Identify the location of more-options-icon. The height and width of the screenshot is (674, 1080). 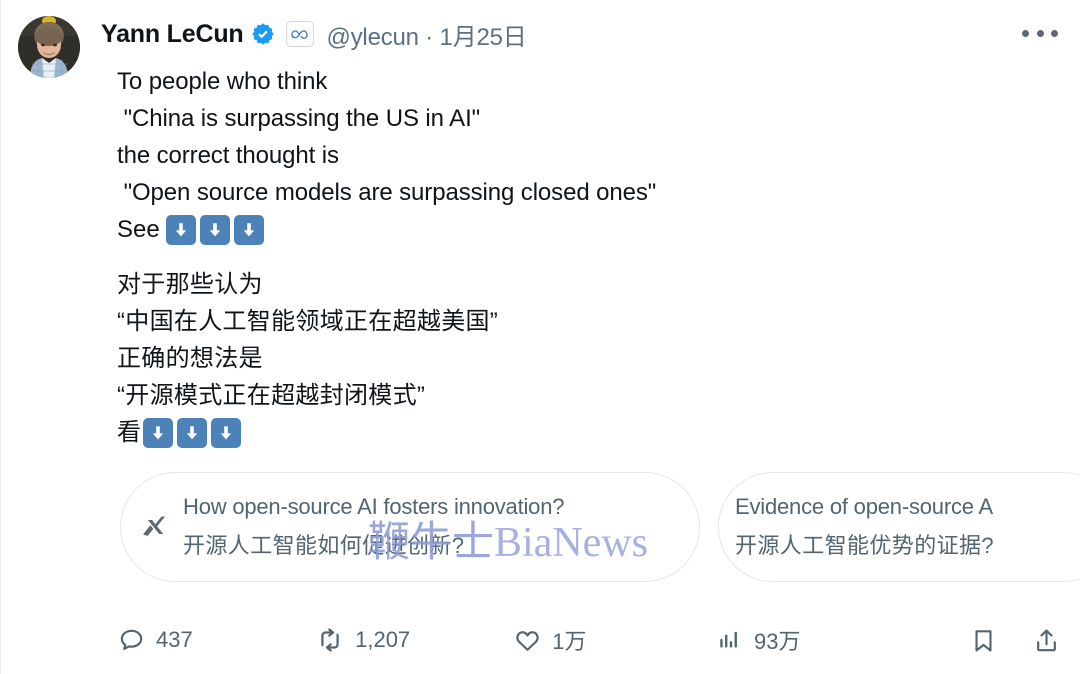
(1040, 33).